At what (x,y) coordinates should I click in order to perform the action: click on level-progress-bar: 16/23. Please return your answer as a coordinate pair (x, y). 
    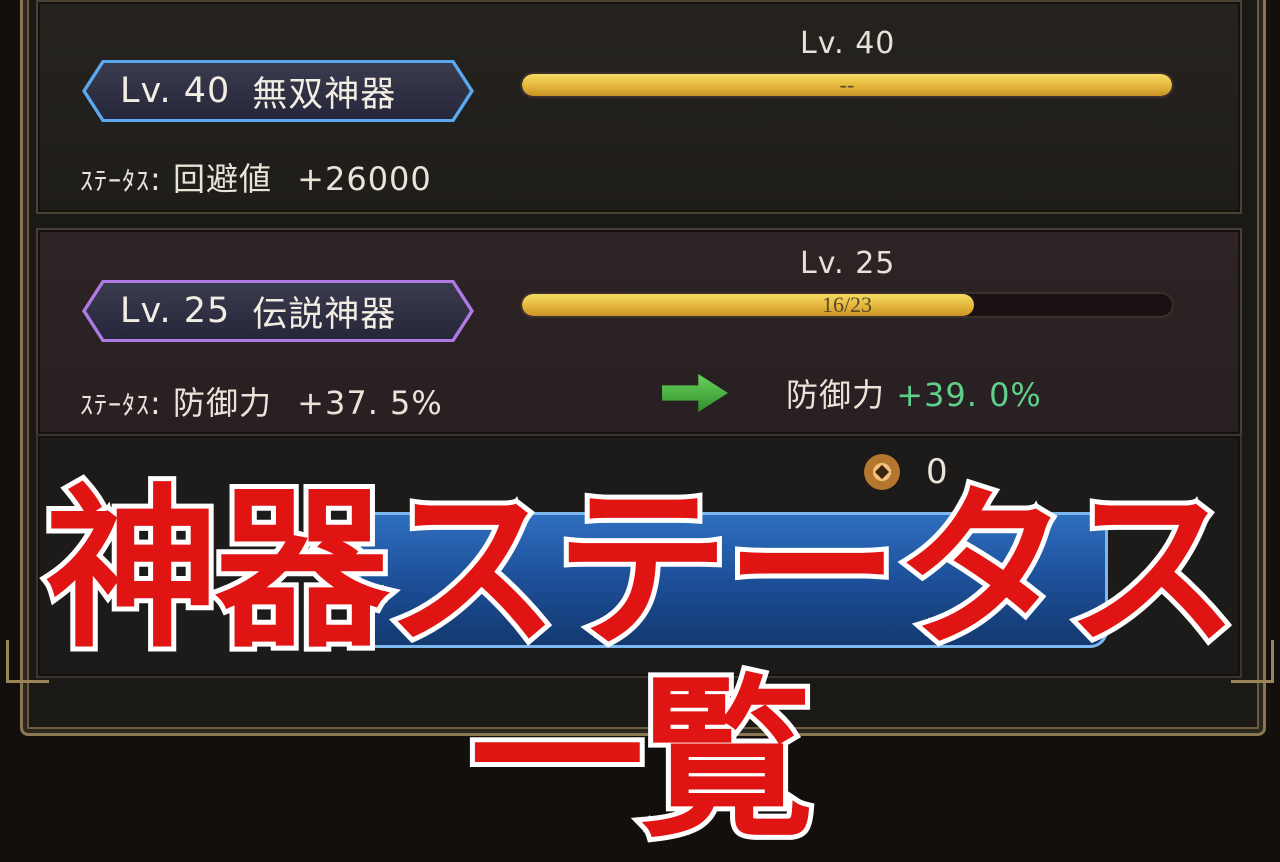
    Looking at the image, I should click on (847, 305).